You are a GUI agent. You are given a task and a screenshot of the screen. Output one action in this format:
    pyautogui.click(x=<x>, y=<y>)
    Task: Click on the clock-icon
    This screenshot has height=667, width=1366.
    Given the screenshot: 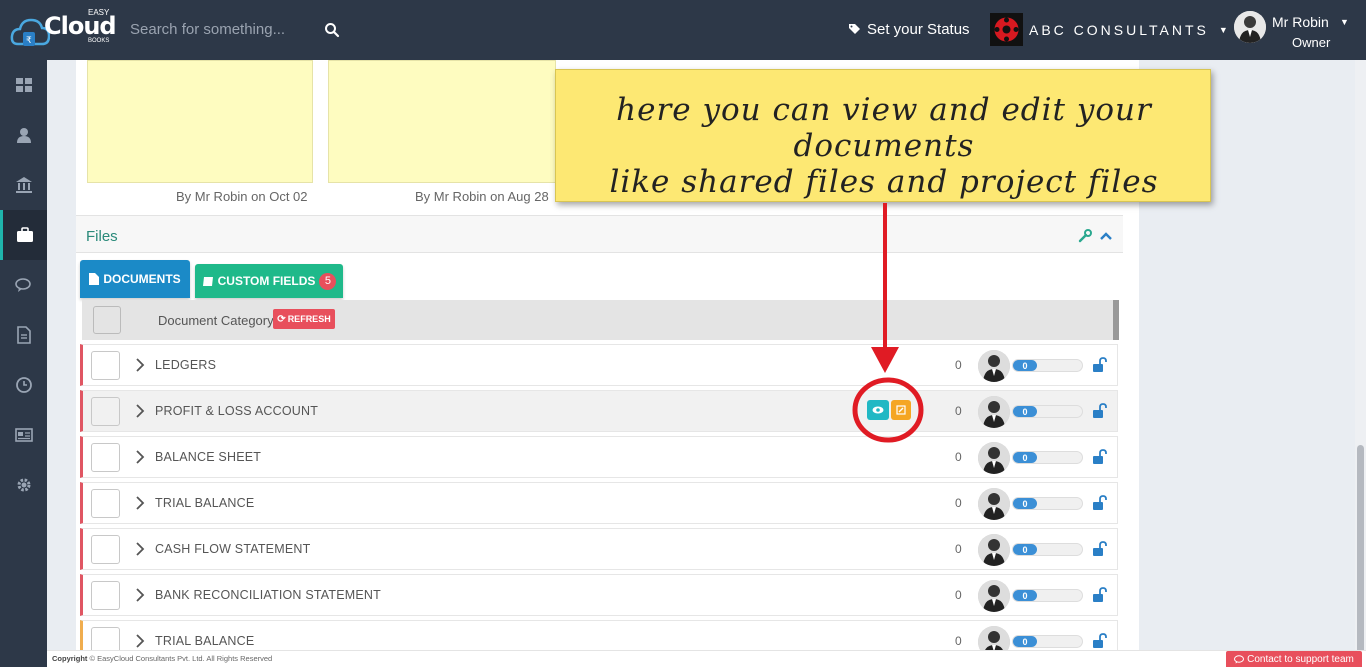 What is the action you would take?
    pyautogui.click(x=23, y=385)
    